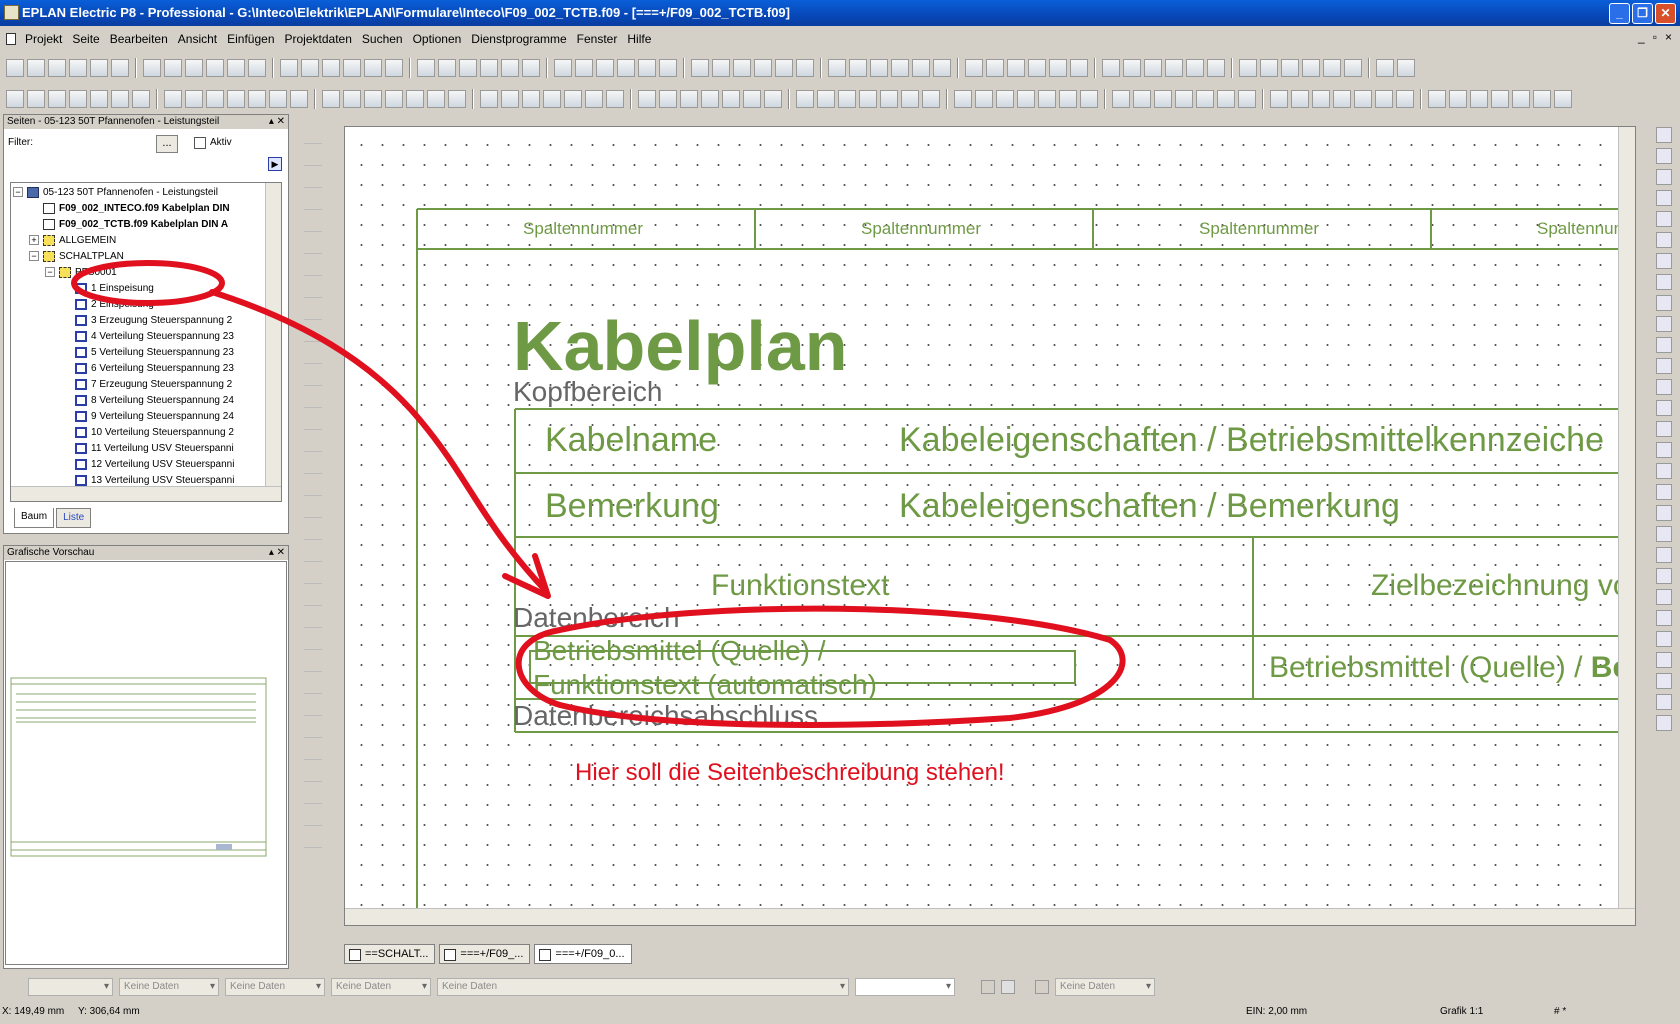 The image size is (1680, 1024). Describe the element at coordinates (123, 225) in the screenshot. I see `tree-item: F09_002_TCTB.f09 Kabelplan DIN A` at that location.